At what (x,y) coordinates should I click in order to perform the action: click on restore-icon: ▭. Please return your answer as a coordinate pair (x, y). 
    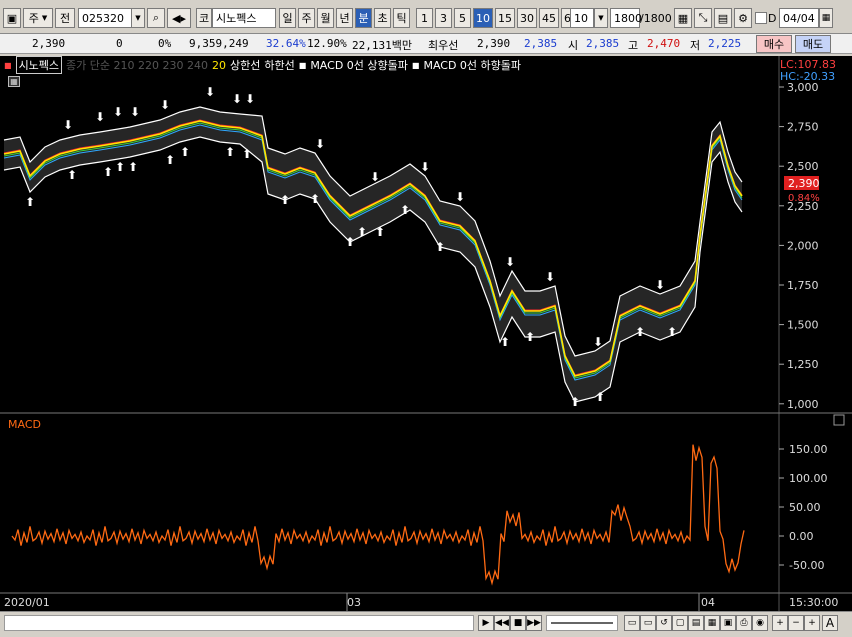
    Looking at the image, I should click on (632, 623).